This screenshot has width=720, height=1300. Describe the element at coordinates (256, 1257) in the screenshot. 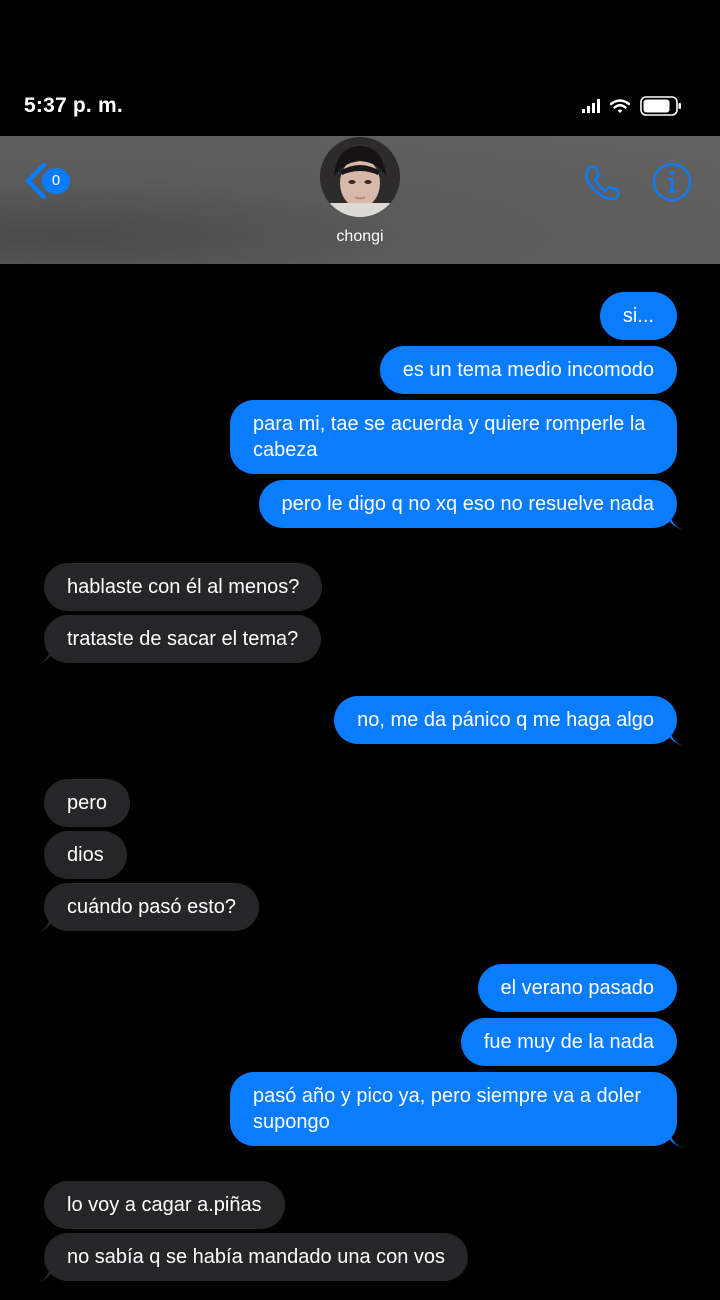

I see `message-received: no sabía q se había mandado una con vos` at that location.